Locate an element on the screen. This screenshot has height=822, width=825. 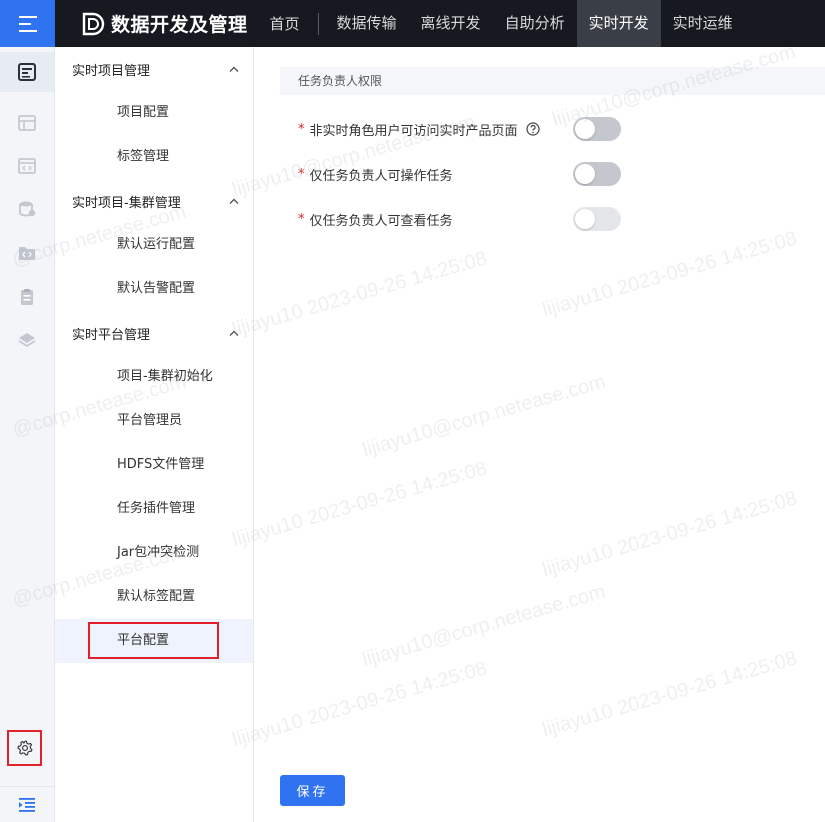
menu-item-hdfs-files: HDFS文件管理 is located at coordinates (154, 465).